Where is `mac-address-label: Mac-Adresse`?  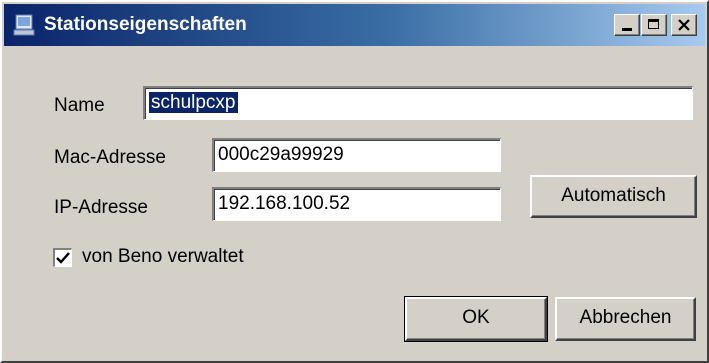 mac-address-label: Mac-Adresse is located at coordinates (110, 157).